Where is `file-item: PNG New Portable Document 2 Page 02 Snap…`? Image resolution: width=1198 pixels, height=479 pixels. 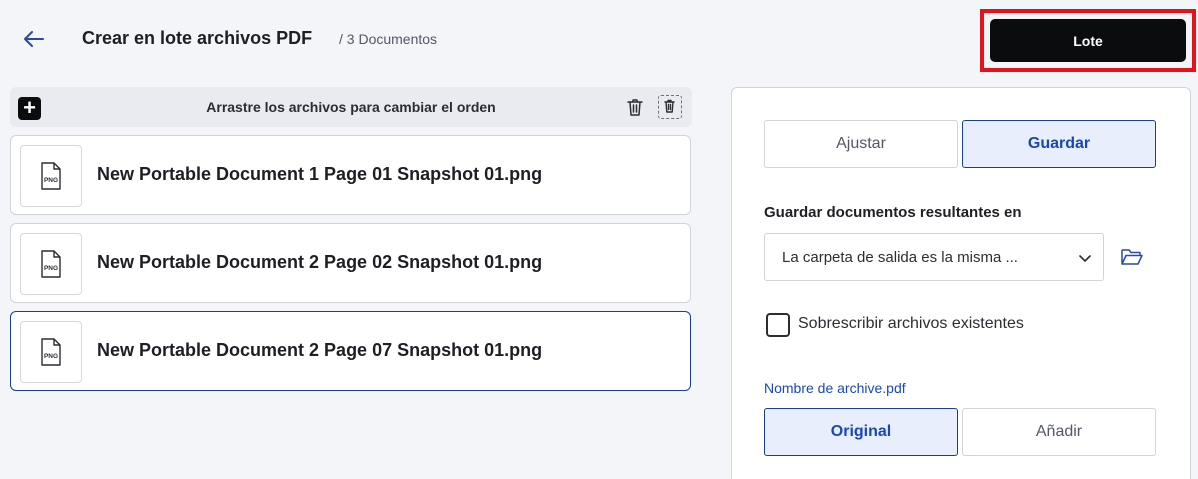
file-item: PNG New Portable Document 2 Page 02 Snap… is located at coordinates (350, 263).